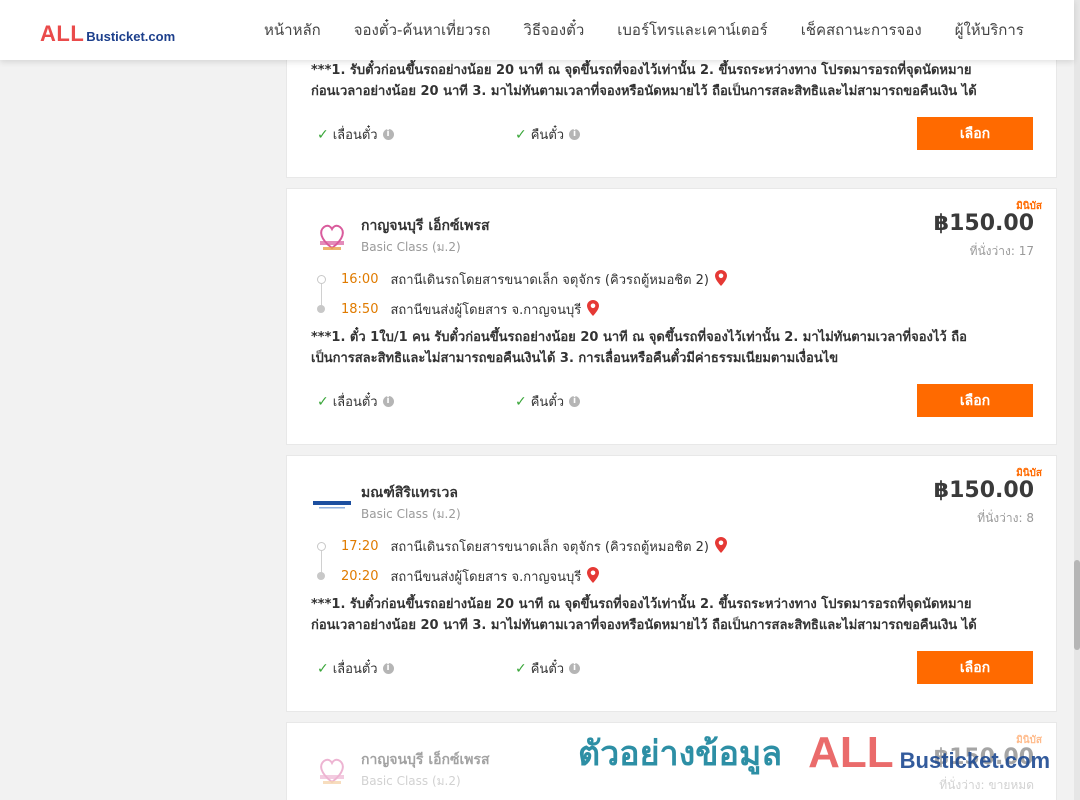 This screenshot has height=800, width=1080. What do you see at coordinates (1005, 518) in the screenshot?
I see `seats-available: ที่นั่งว่าง: 8` at bounding box center [1005, 518].